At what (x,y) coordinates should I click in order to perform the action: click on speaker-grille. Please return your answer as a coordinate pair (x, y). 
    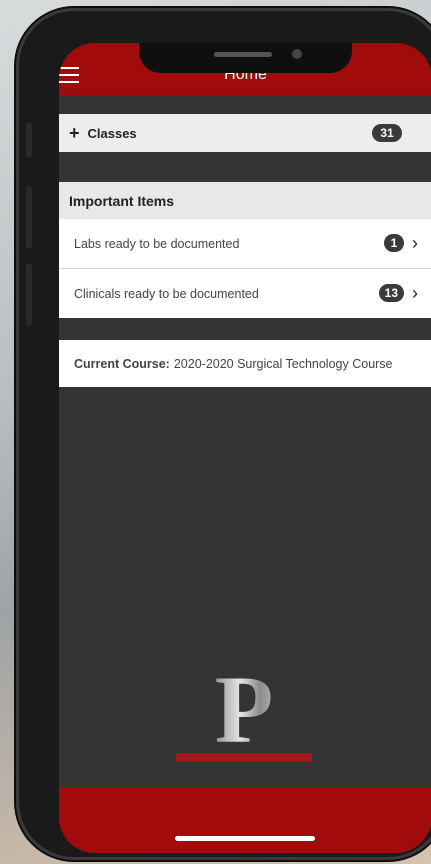
    Looking at the image, I should click on (243, 54).